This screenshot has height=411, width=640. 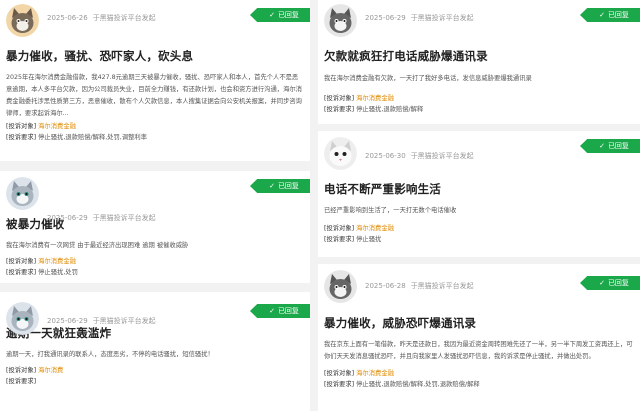 I want to click on card-header: 2025-06-26 于黑猫投诉平台发起 ✓ 已回复, so click(x=155, y=24).